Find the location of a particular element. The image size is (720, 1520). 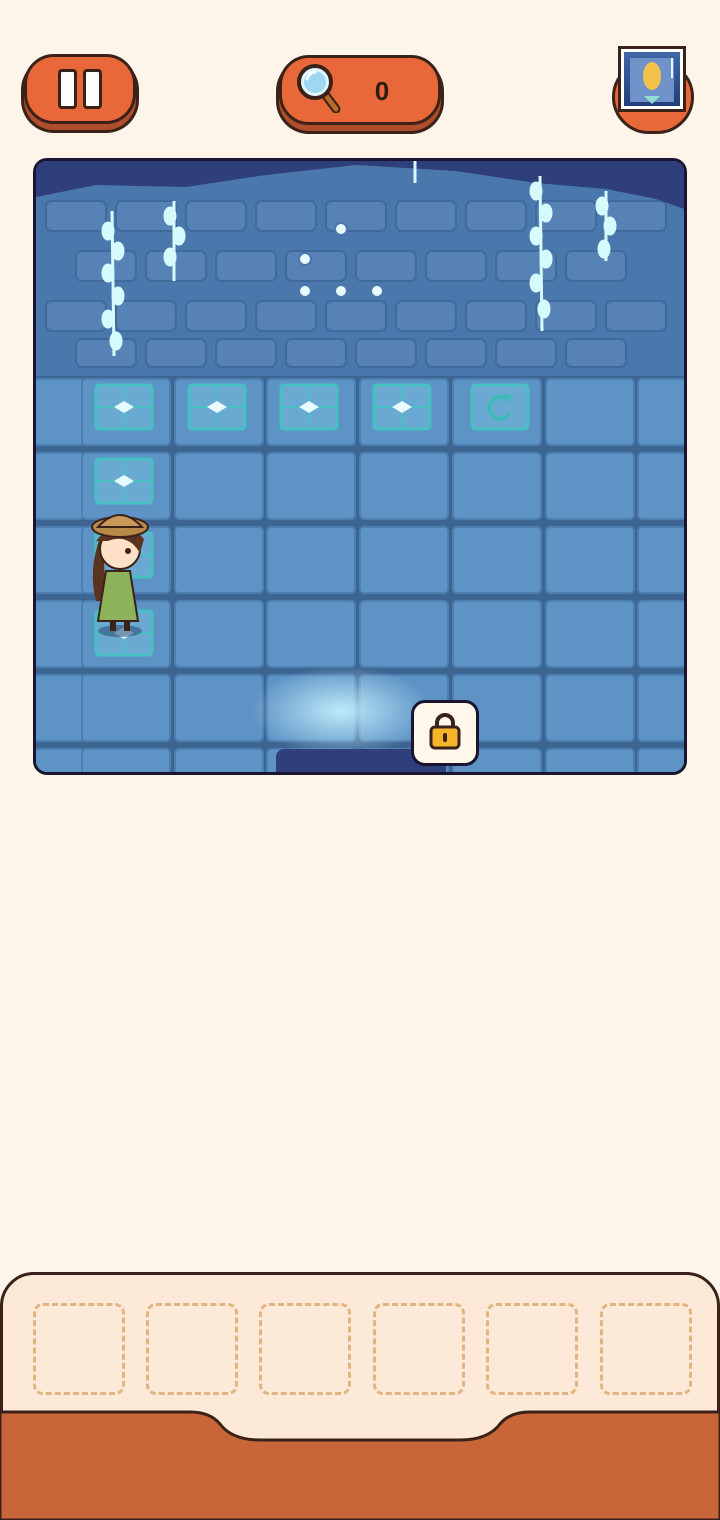

magnifier-icon is located at coordinates (319, 90).